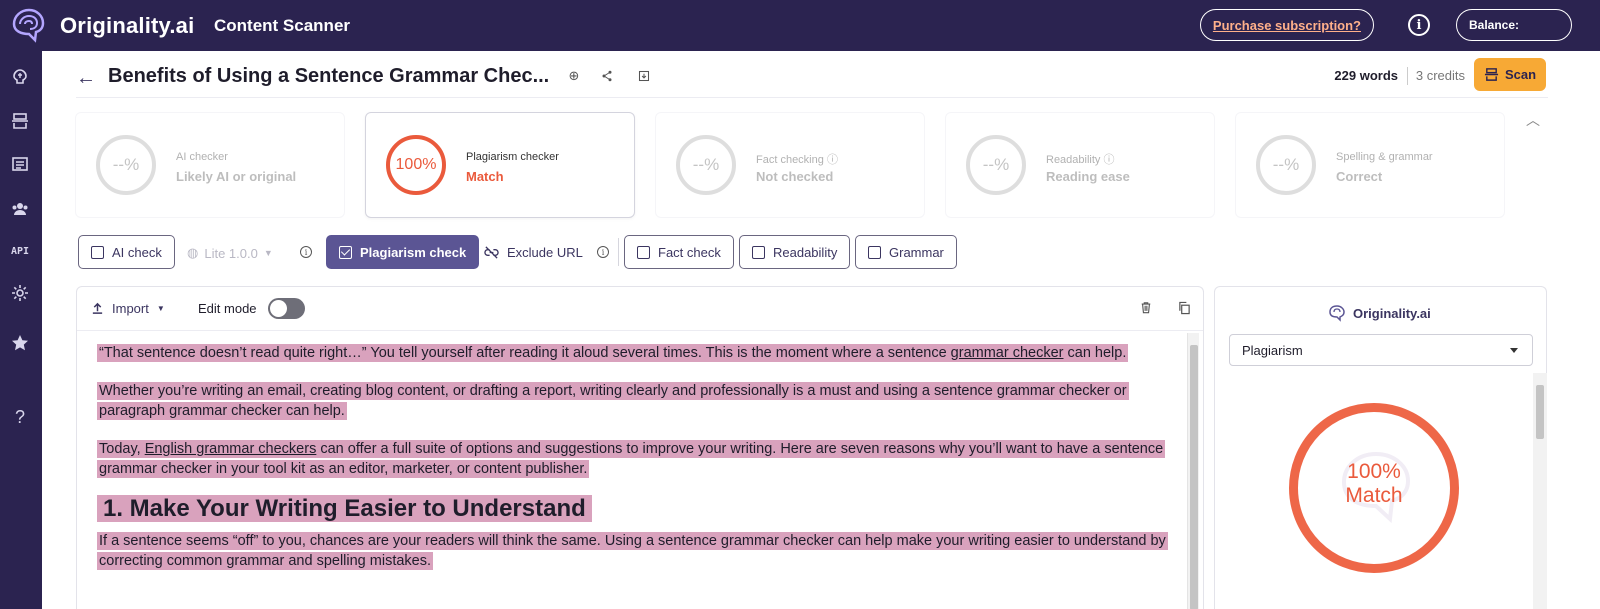 Image resolution: width=1600 pixels, height=609 pixels. Describe the element at coordinates (1440, 75) in the screenshot. I see `credit-count: 3 credits` at that location.